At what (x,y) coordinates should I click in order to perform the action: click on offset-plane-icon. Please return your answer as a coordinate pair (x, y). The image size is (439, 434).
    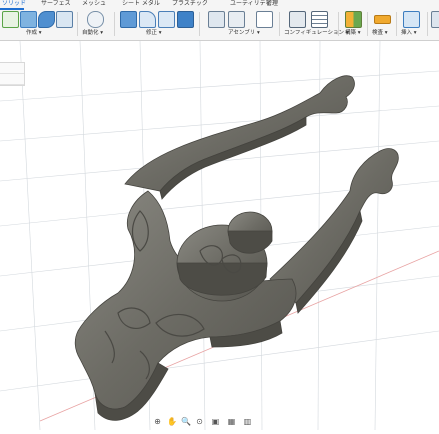
    Looking at the image, I should click on (353, 19).